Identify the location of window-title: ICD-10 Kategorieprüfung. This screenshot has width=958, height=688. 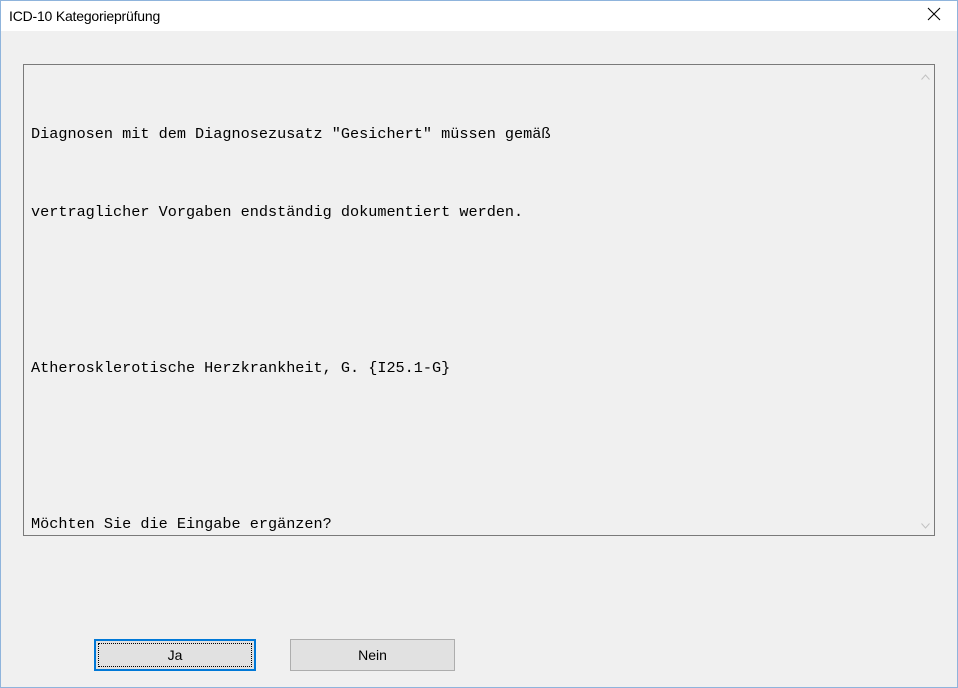
(85, 16).